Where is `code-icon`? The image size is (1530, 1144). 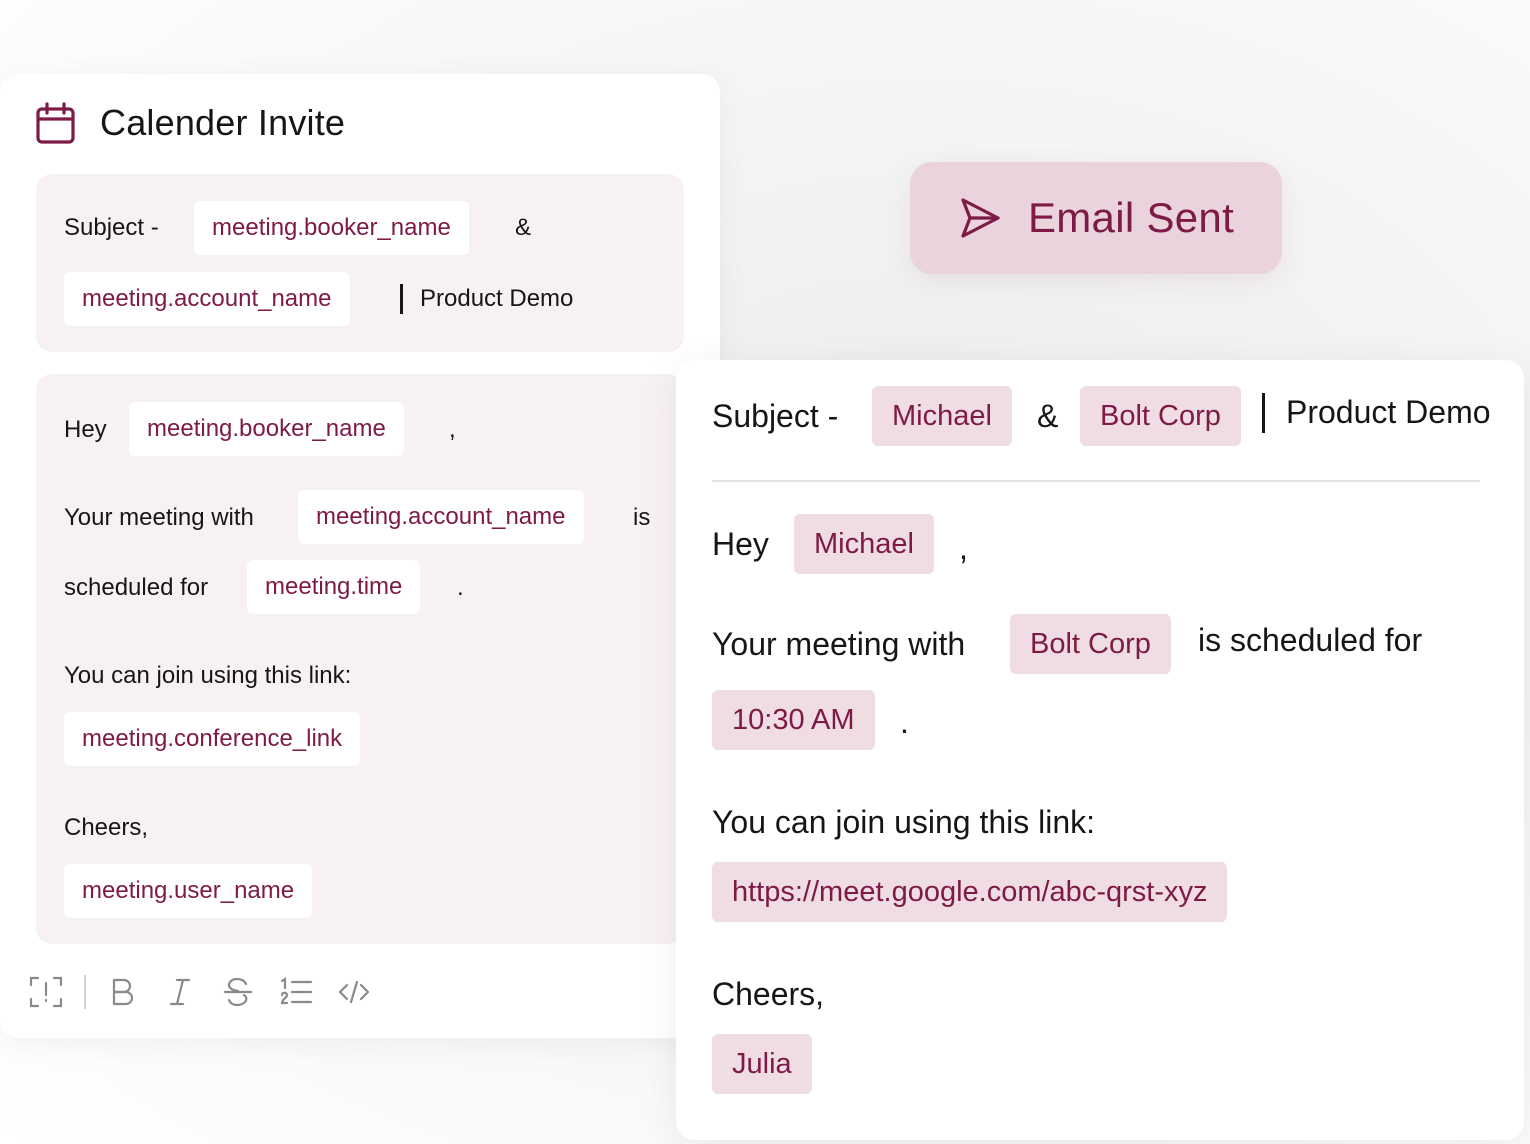
code-icon is located at coordinates (354, 992).